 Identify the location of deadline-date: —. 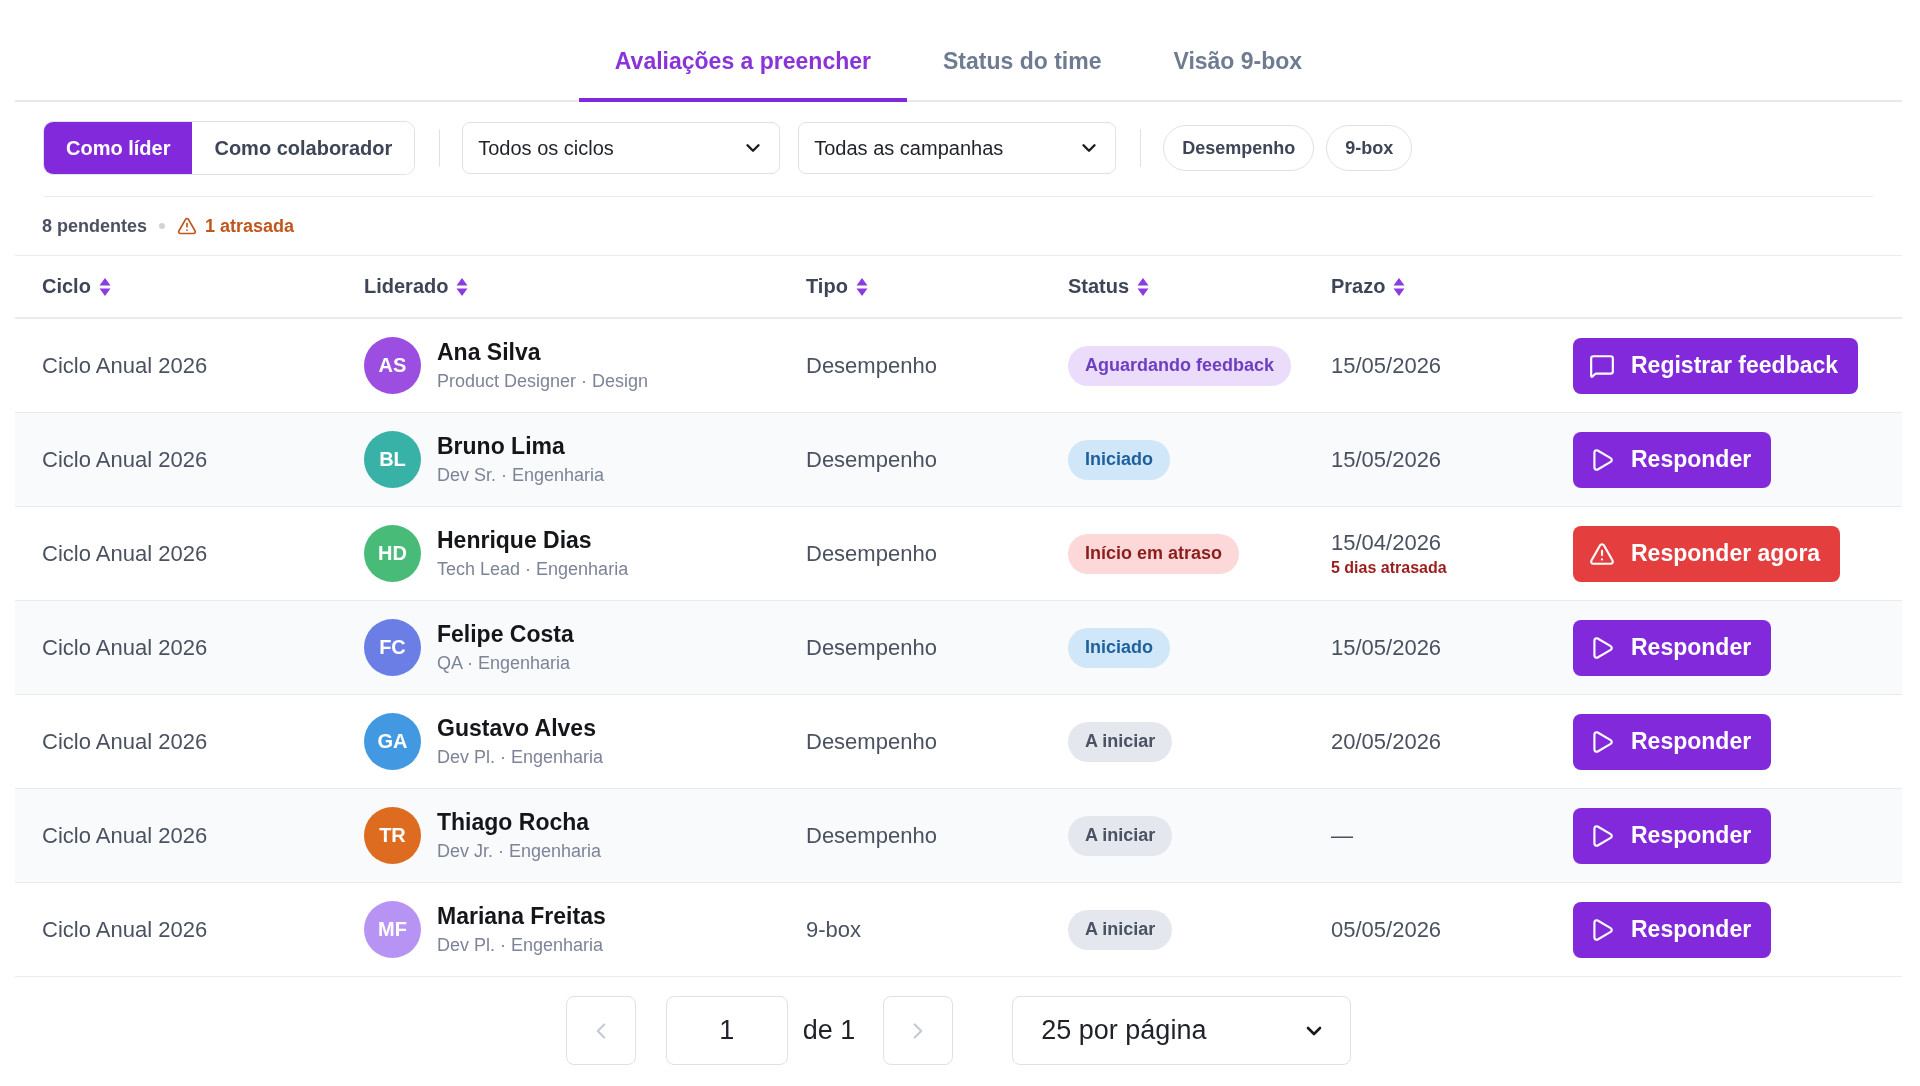
(1342, 835).